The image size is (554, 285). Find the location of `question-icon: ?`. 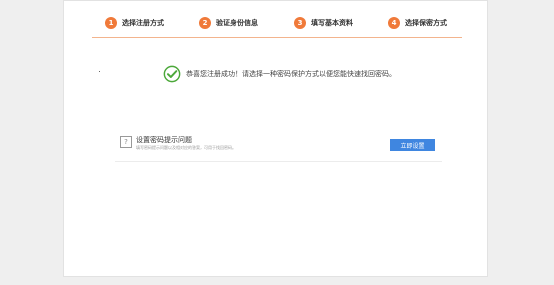

question-icon: ? is located at coordinates (126, 142).